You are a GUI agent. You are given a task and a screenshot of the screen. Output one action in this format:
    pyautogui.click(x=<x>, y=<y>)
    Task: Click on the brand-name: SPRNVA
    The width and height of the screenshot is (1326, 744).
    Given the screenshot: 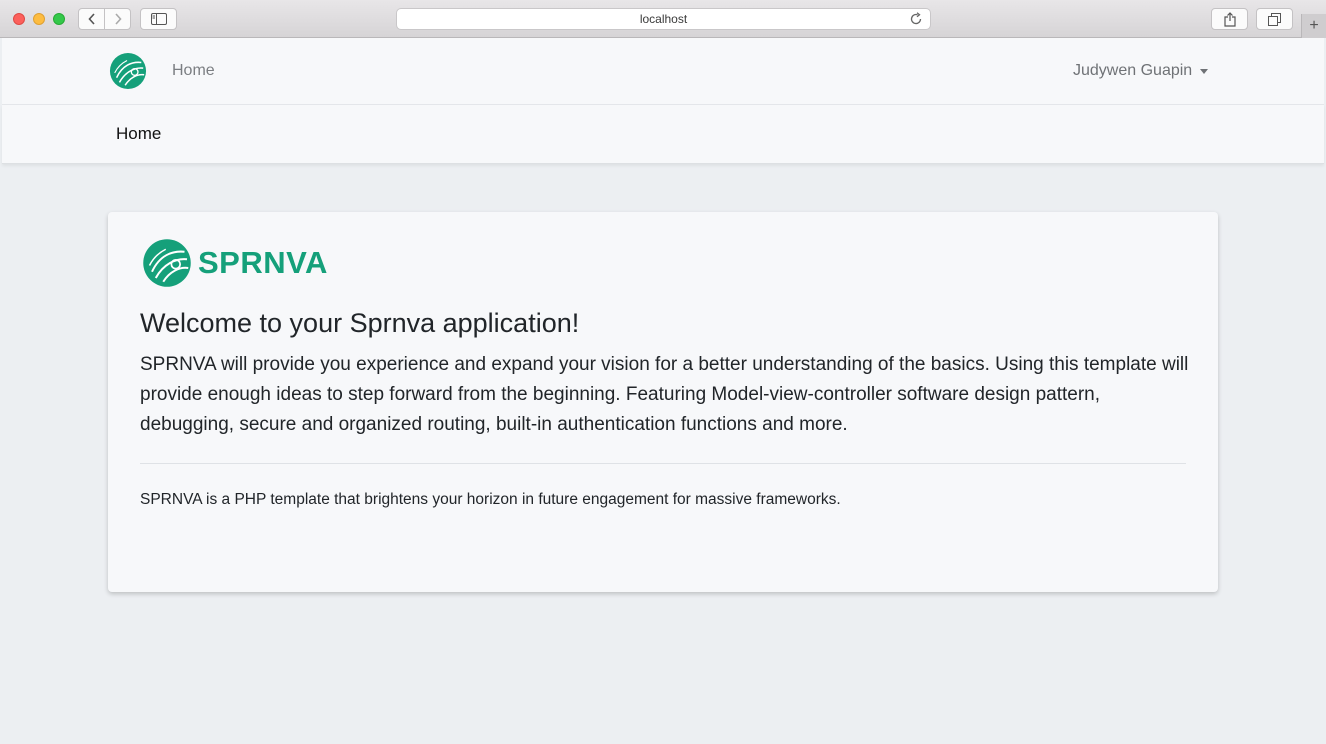 What is the action you would take?
    pyautogui.click(x=263, y=262)
    